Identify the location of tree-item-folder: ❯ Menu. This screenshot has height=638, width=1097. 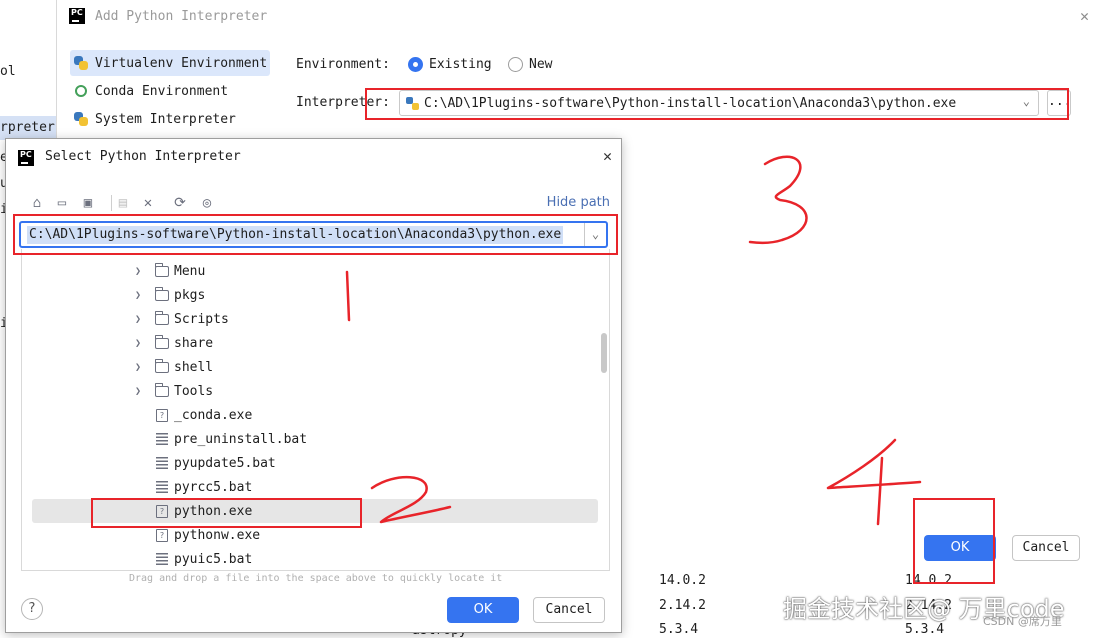
(315, 271).